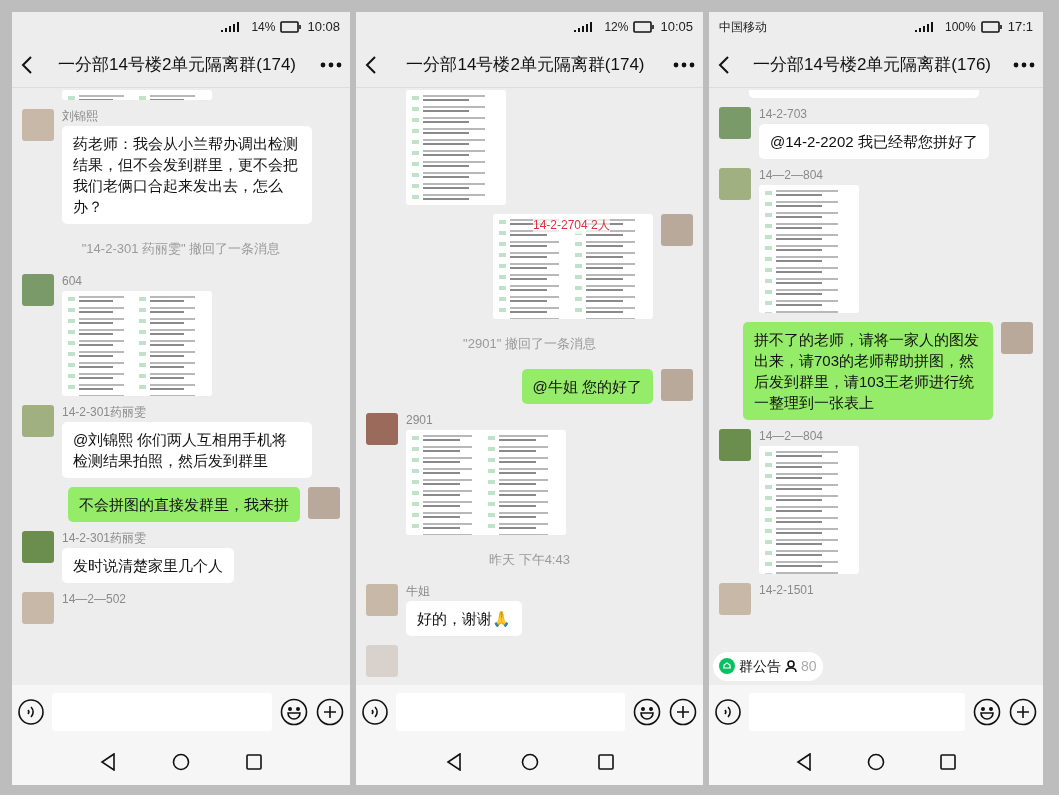 This screenshot has width=1059, height=795. I want to click on overlay-label: 14-2-2704 2人, so click(571, 225).